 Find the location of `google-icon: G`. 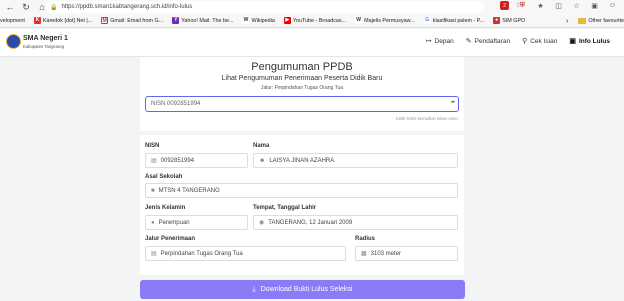

google-icon: G is located at coordinates (427, 20).